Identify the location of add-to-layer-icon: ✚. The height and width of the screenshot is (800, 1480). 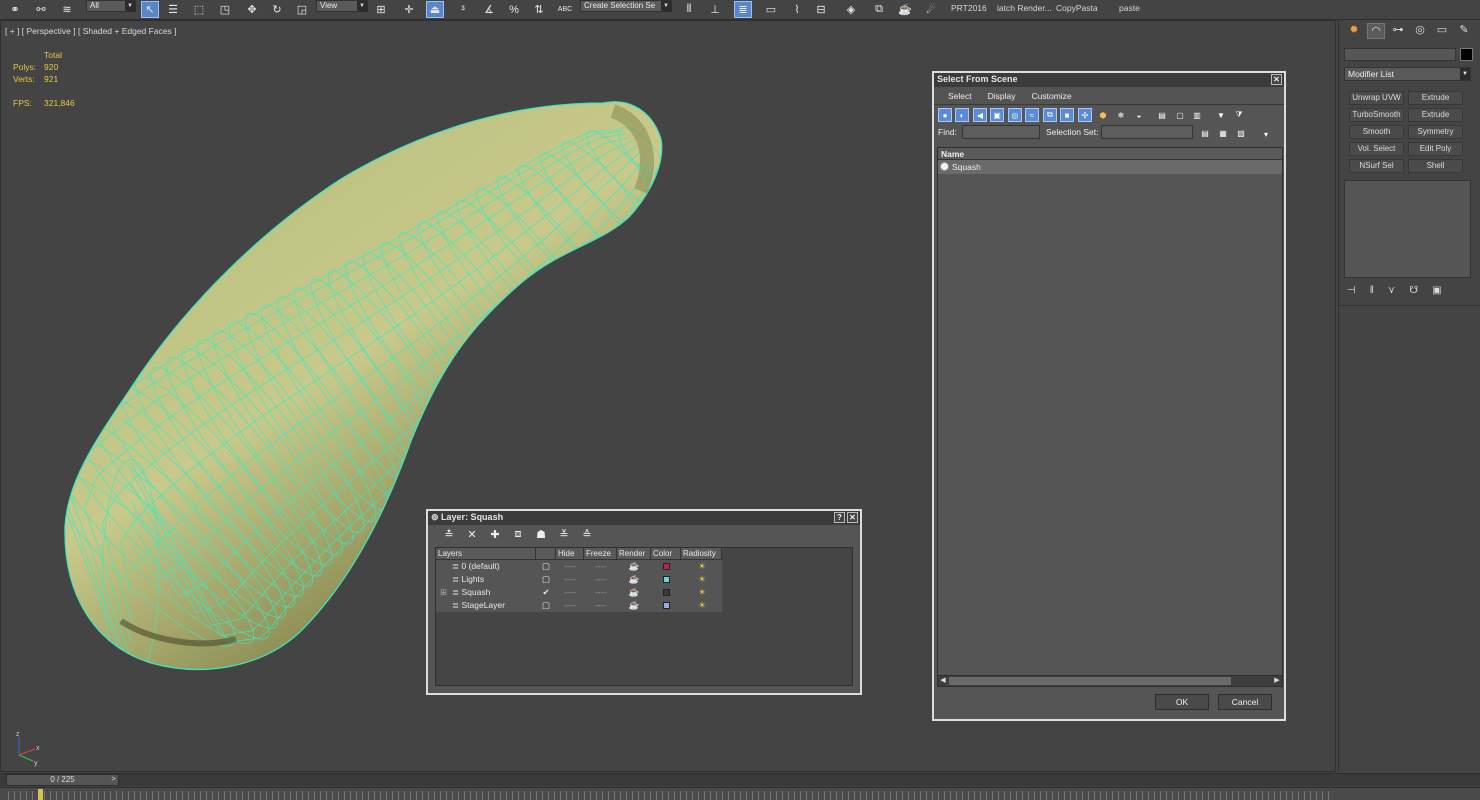
(495, 535).